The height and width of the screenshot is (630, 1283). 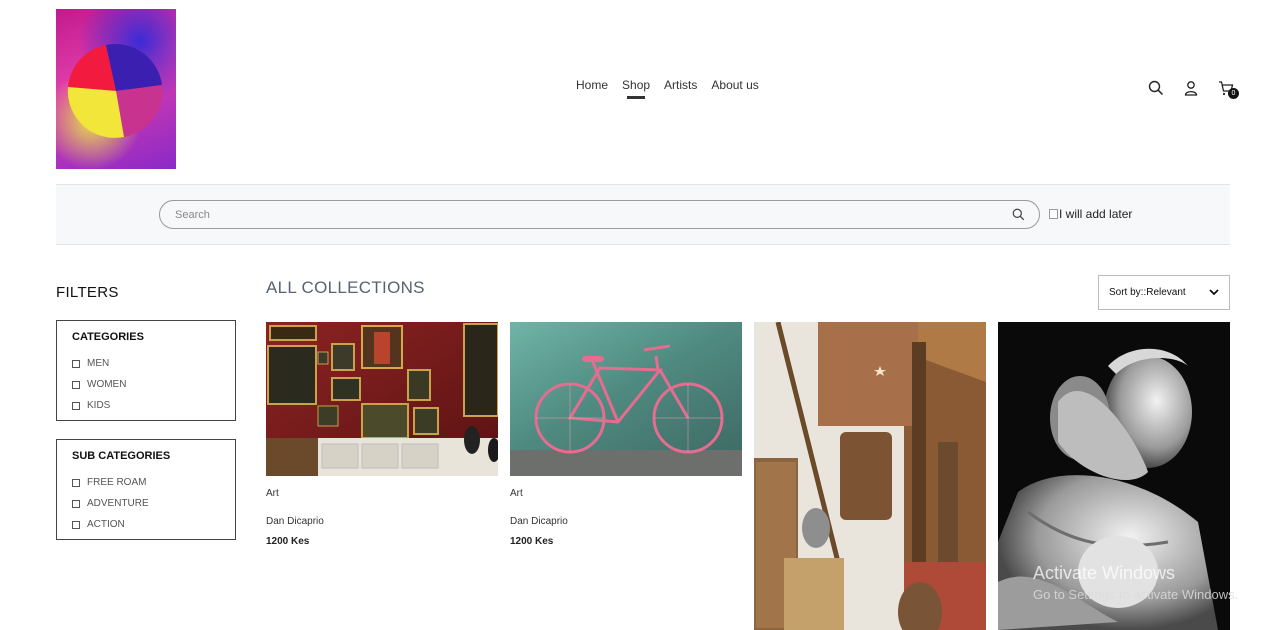 I want to click on filter-label: ADVENTURE, so click(x=118, y=503).